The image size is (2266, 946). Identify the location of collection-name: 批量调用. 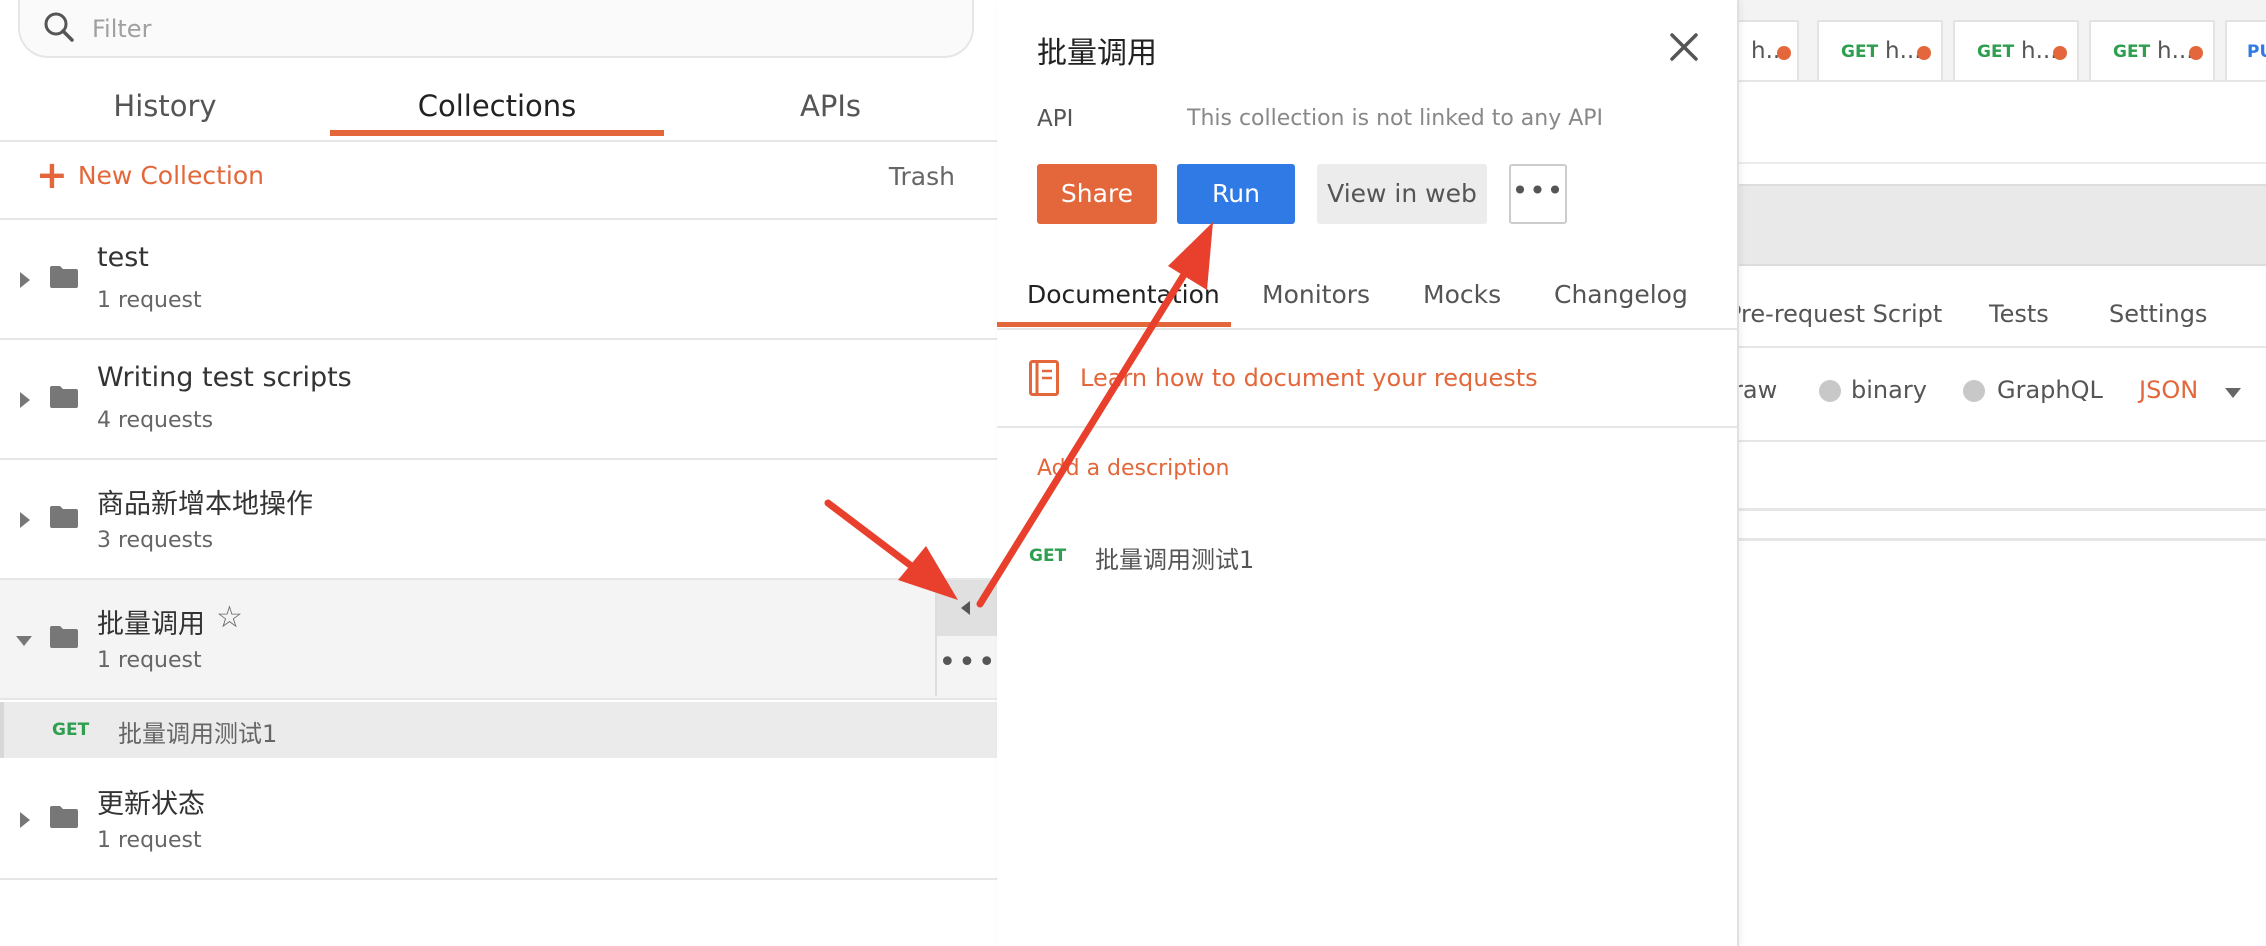
(151, 624).